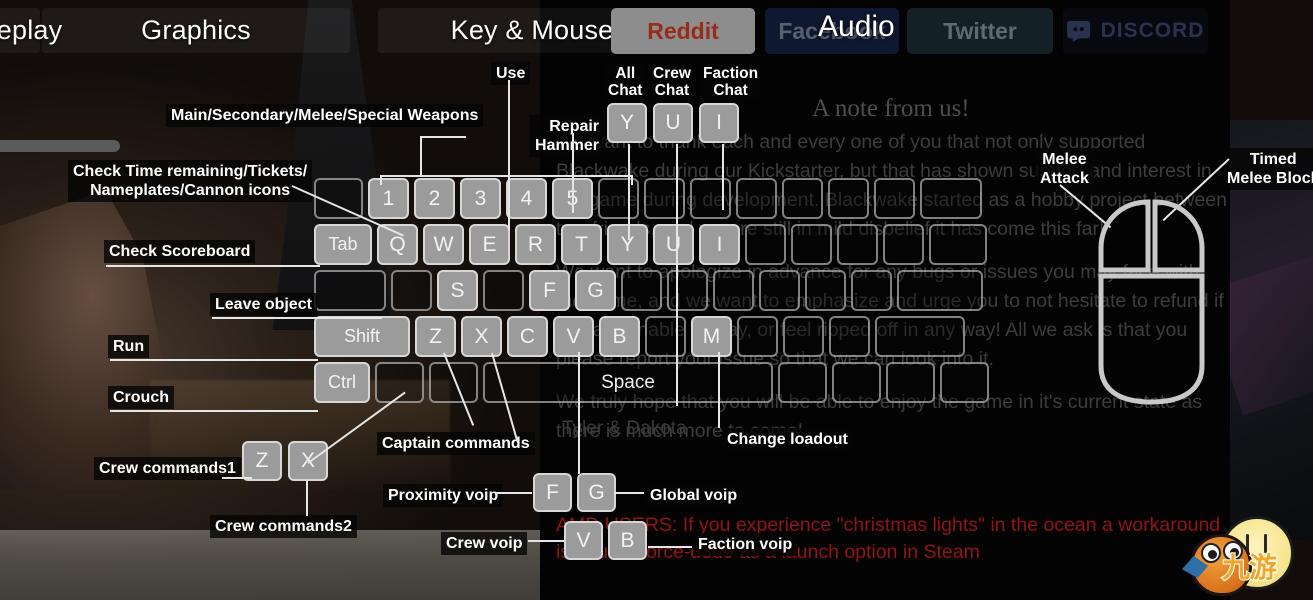 This screenshot has width=1313, height=600. I want to click on tab-key-and-mouse-label: Key & Mouse, so click(532, 30).